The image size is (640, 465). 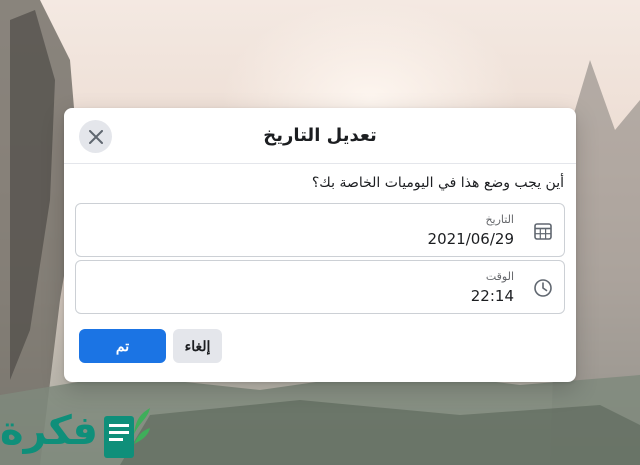 I want to click on watermark-logo: فكرة, so click(x=80, y=432).